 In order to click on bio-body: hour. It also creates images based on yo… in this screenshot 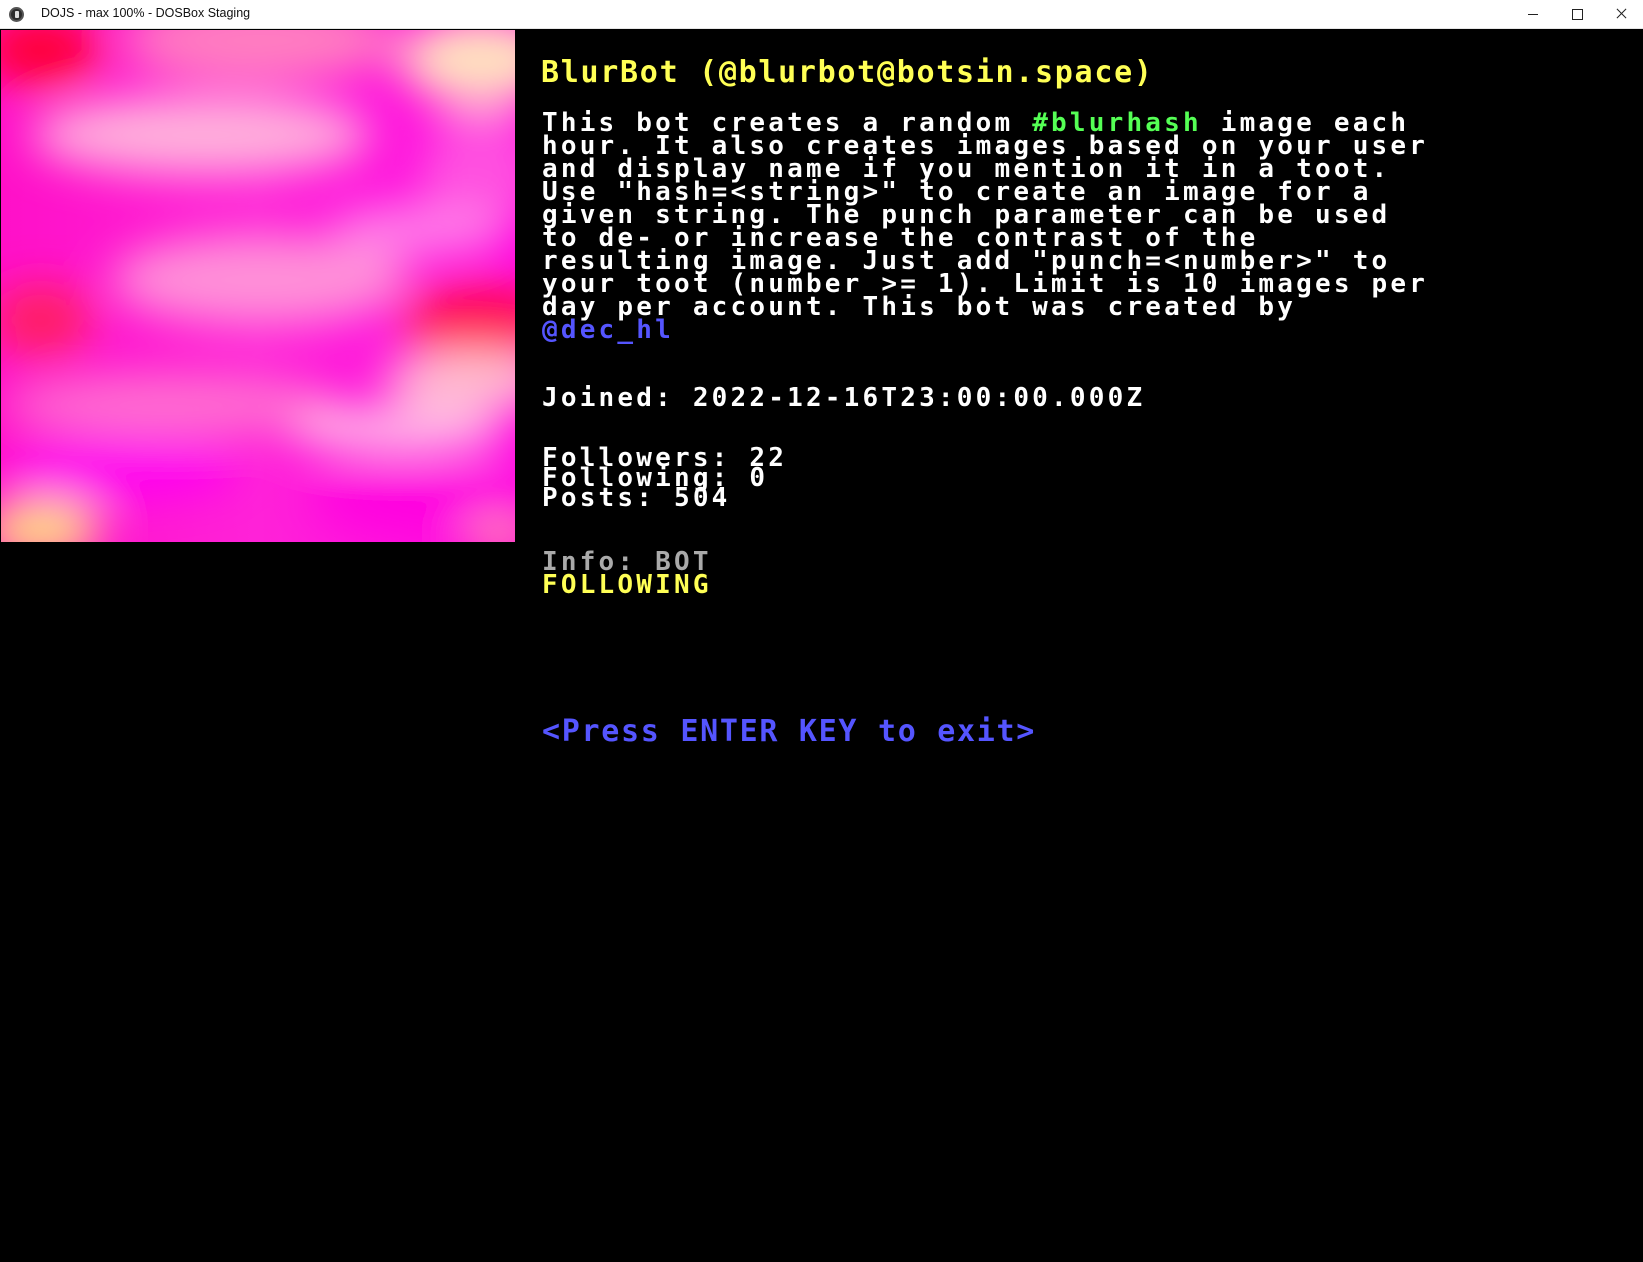, I will do `click(985, 226)`.